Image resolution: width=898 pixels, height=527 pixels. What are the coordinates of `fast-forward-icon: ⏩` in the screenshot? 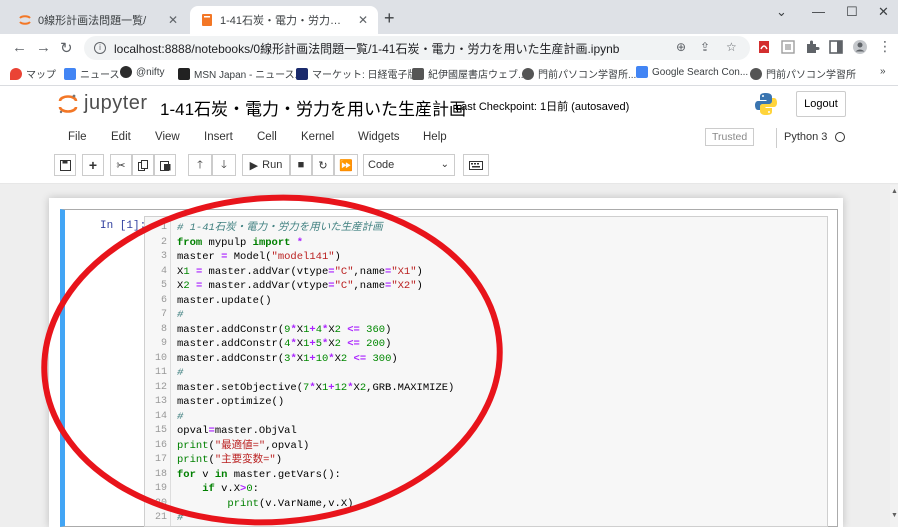 It's located at (346, 165).